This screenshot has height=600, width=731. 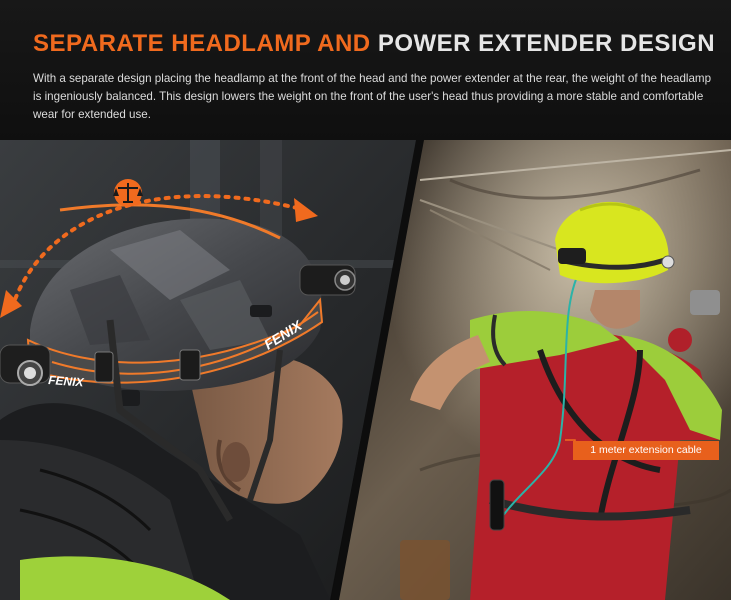 I want to click on headlamp-right, so click(x=572, y=256).